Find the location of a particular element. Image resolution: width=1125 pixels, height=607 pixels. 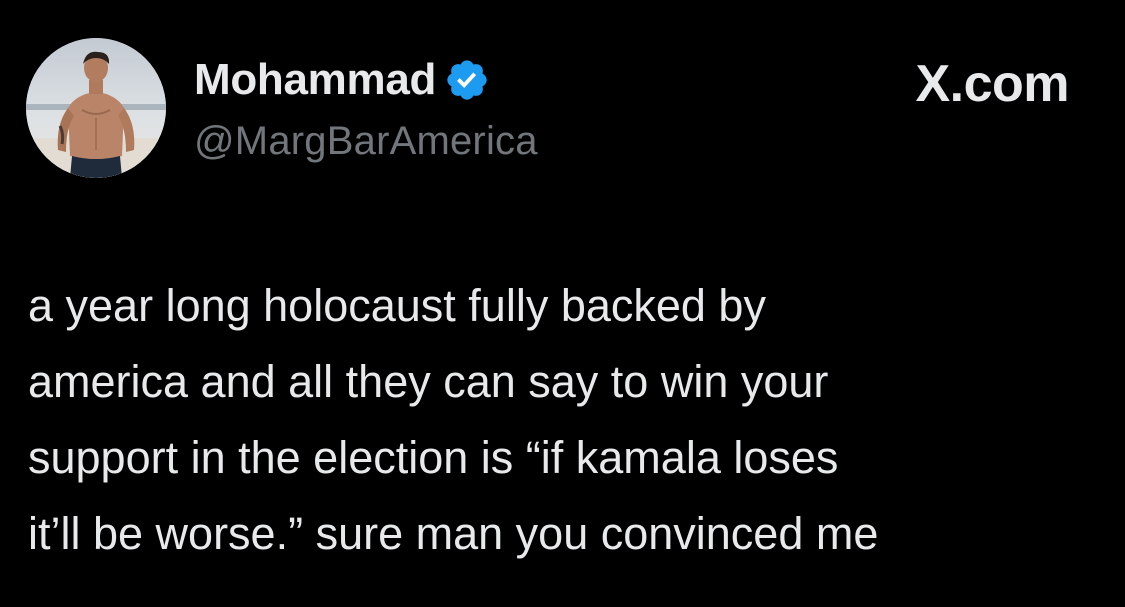

tweet-text-line: a year long holocaust fully backed by is located at coordinates (397, 305).